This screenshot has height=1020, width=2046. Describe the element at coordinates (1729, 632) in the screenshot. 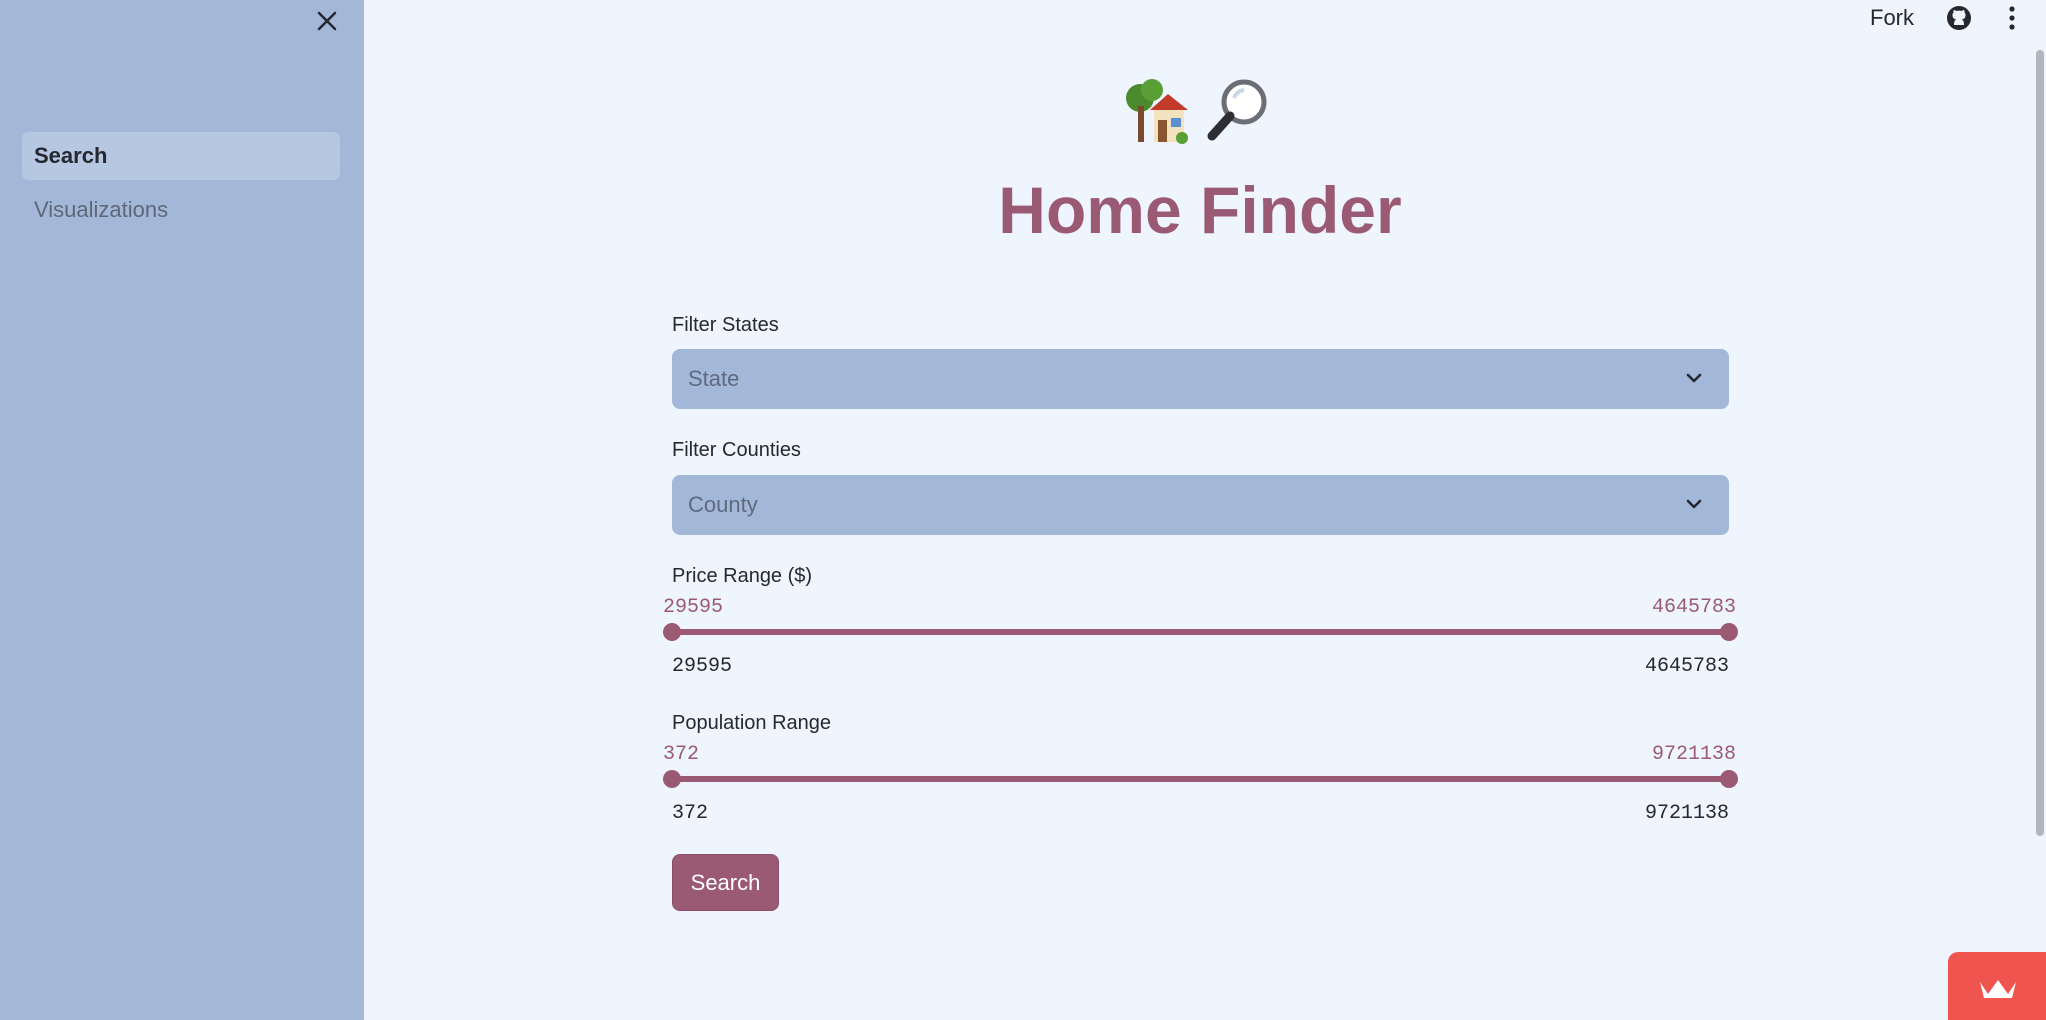

I see `price-slider-high-handle` at that location.